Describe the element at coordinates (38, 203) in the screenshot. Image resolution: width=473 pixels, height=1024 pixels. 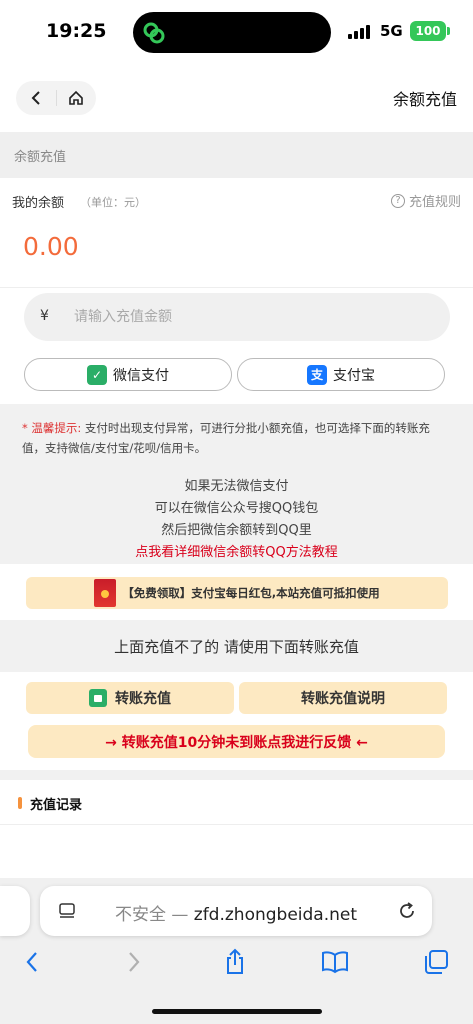
I see `balance-label: 我的余额` at that location.